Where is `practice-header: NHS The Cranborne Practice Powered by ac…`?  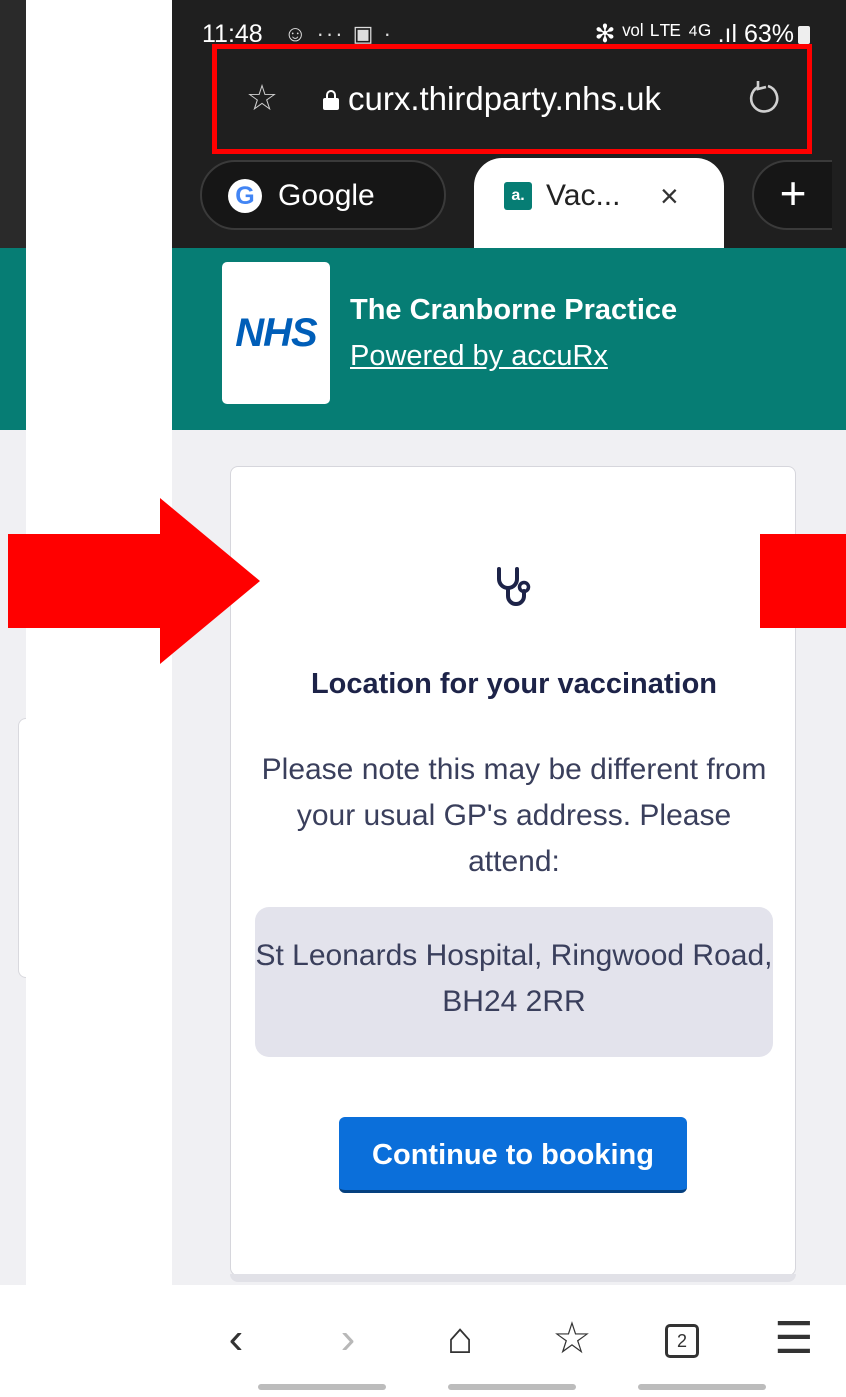
practice-header: NHS The Cranborne Practice Powered by ac… is located at coordinates (509, 339).